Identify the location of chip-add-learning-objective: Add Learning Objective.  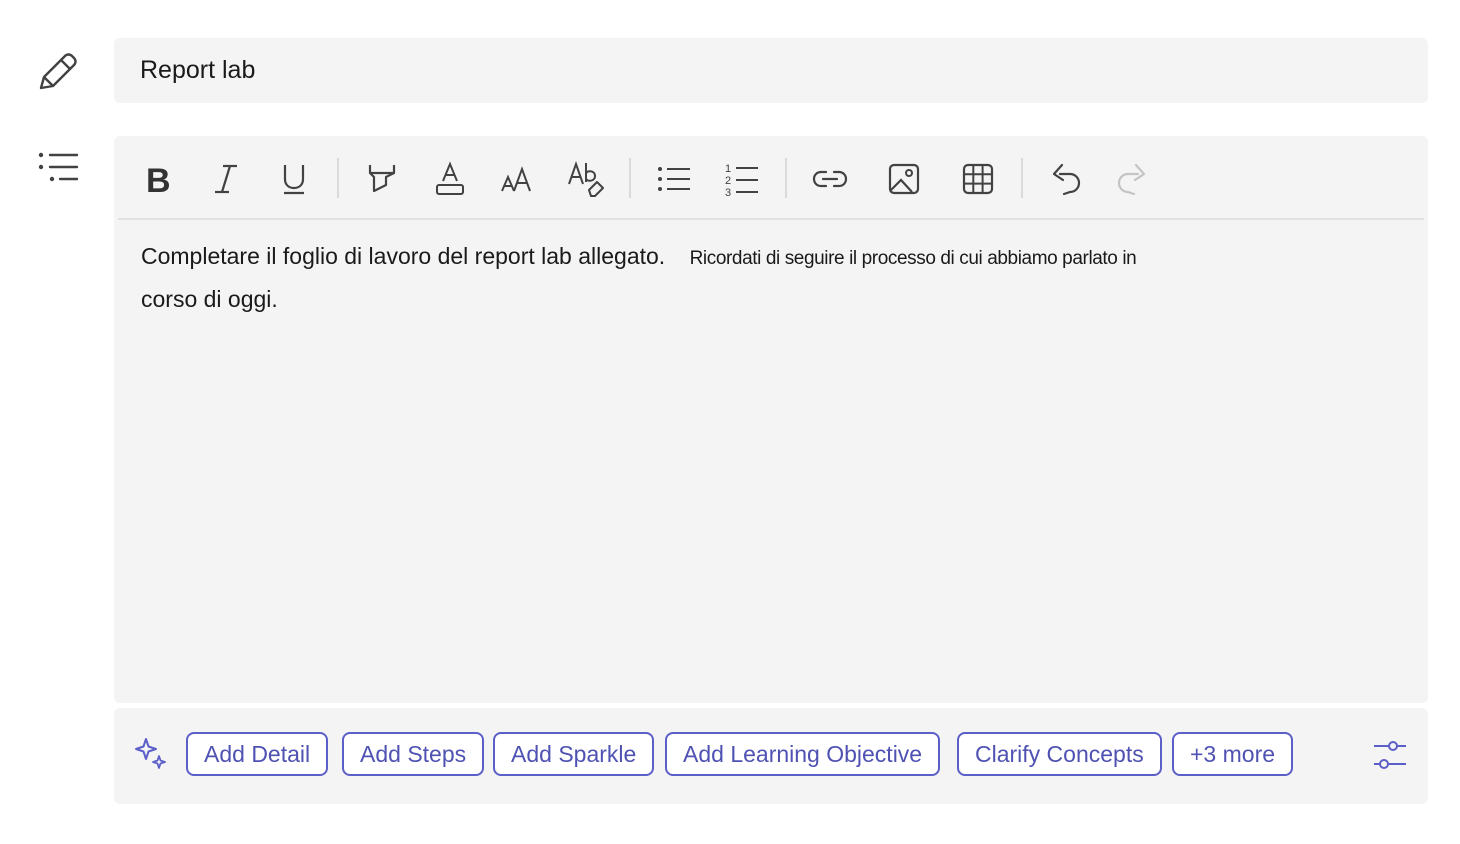
(803, 754).